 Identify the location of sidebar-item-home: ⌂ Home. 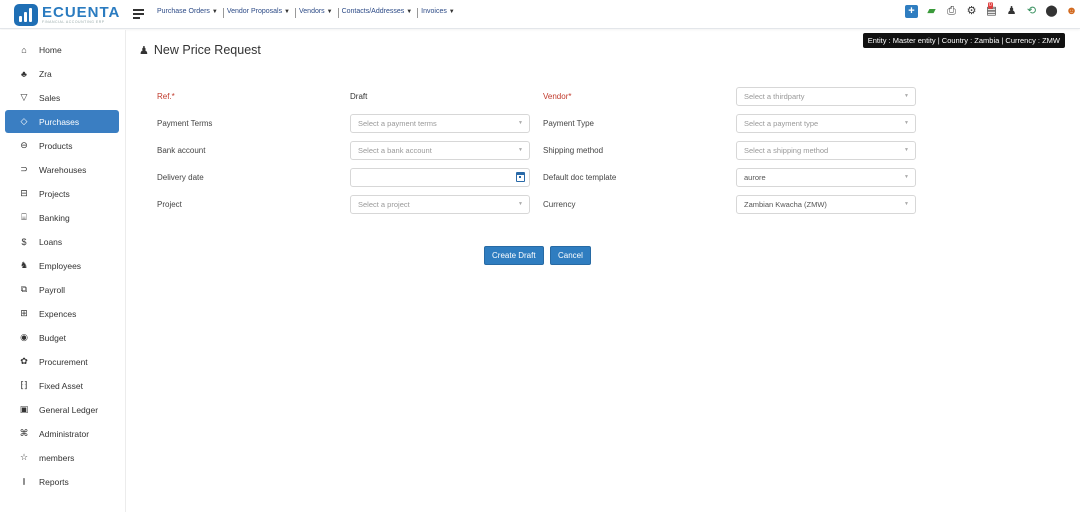
(62, 49).